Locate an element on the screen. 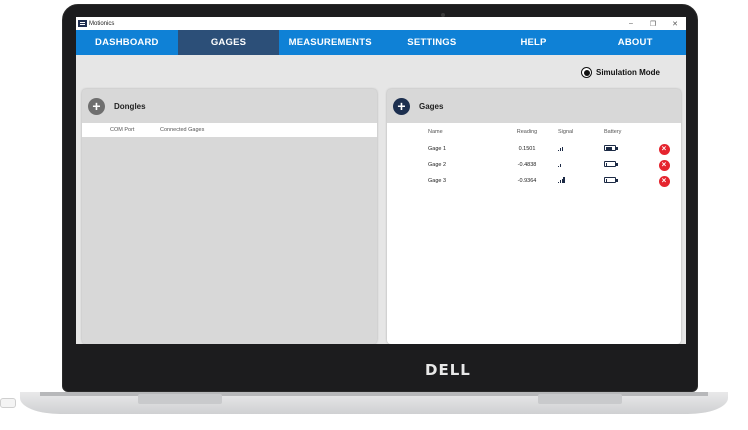  add-dongle-button: + is located at coordinates (96, 106).